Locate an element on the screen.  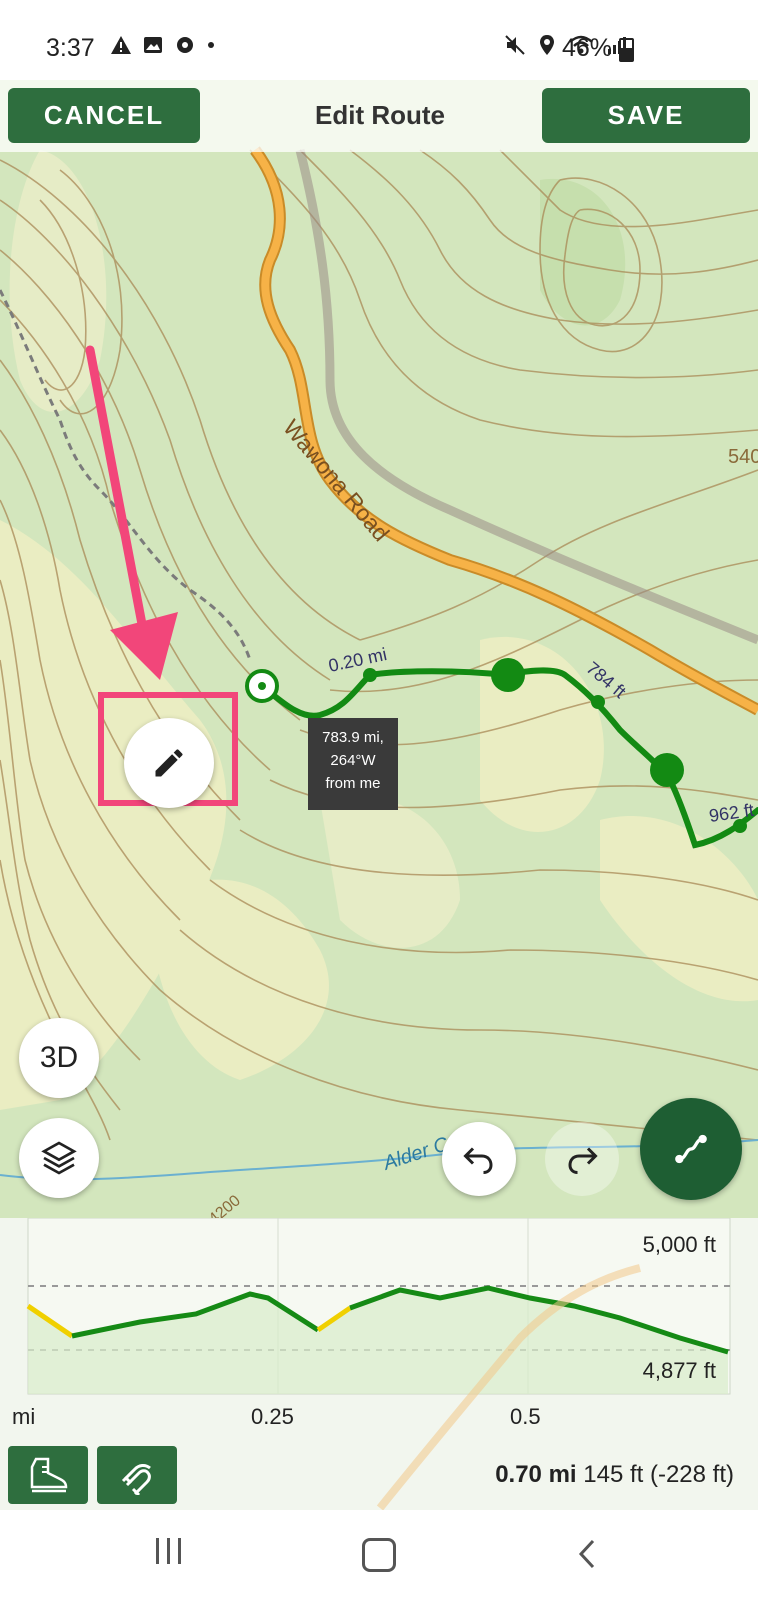
gear-icon is located at coordinates (185, 45).